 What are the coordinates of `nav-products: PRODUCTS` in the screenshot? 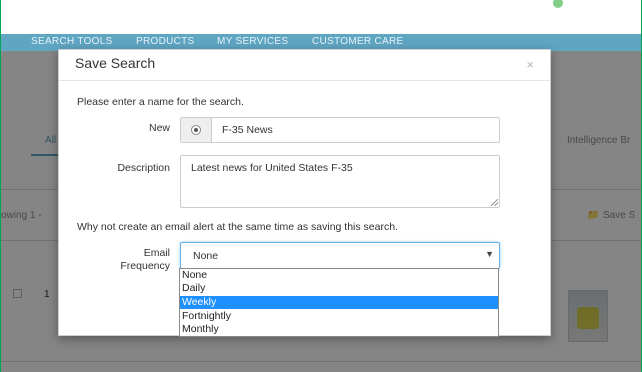 It's located at (165, 41).